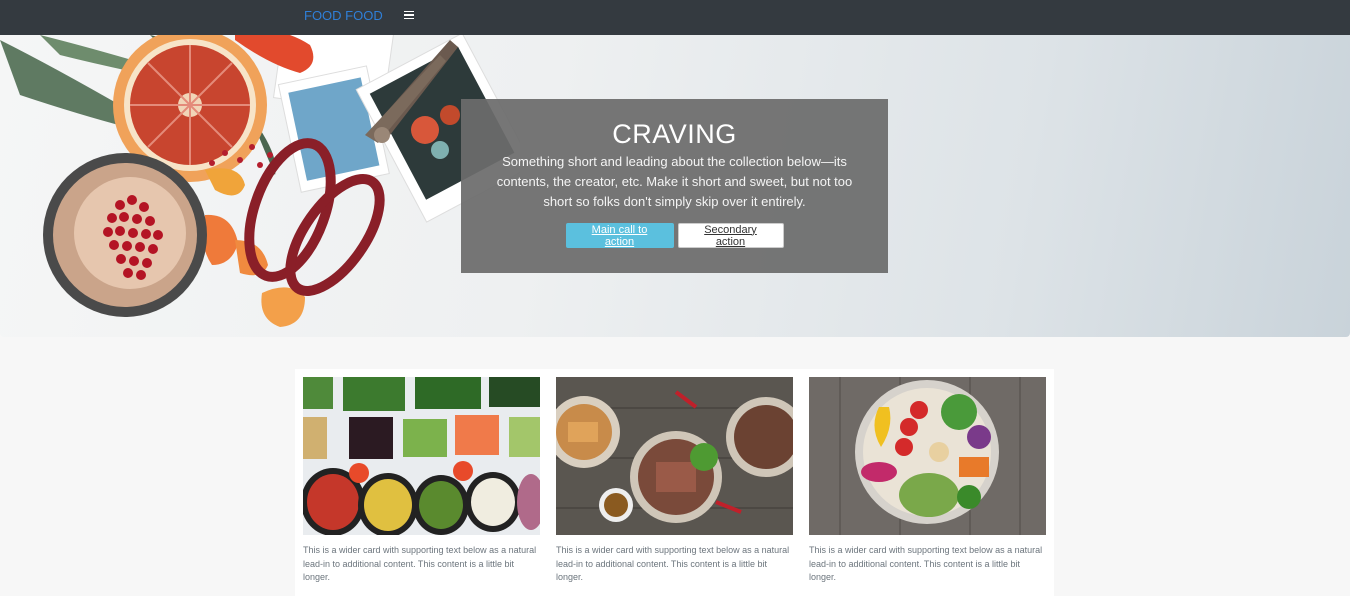 The width and height of the screenshot is (1350, 596). I want to click on pomegranate-bowl-decoration, so click(125, 235).